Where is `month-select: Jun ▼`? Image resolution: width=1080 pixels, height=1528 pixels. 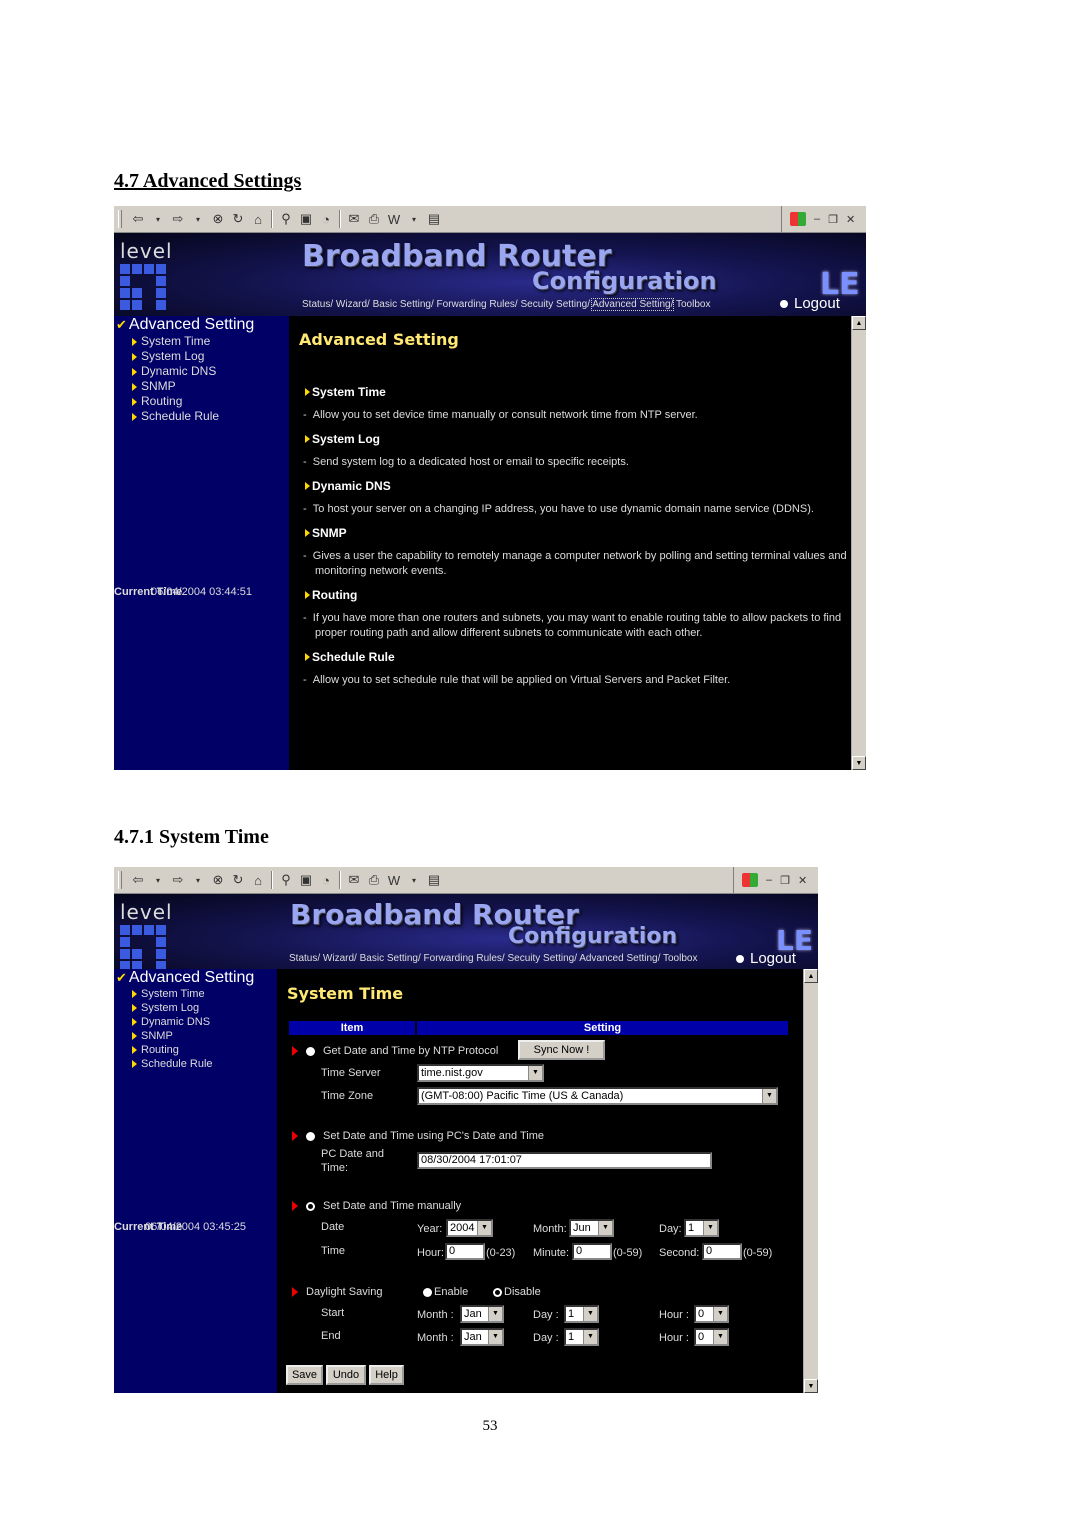 month-select: Jun ▼ is located at coordinates (591, 1228).